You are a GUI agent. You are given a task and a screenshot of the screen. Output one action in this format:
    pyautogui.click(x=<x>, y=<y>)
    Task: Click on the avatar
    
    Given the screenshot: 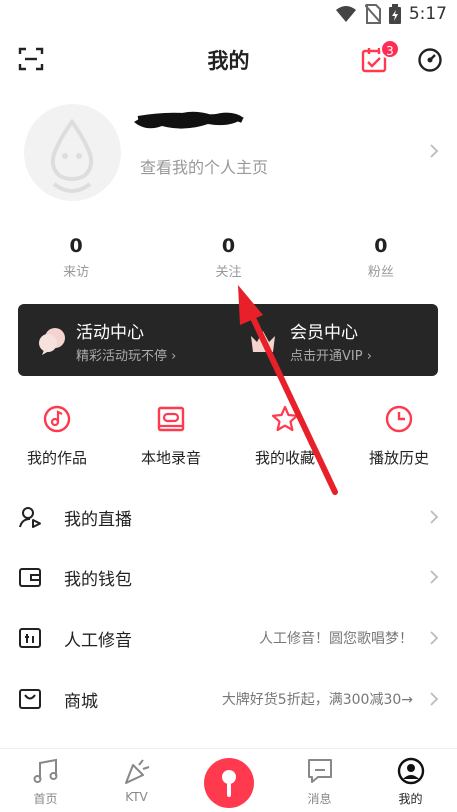 What is the action you would take?
    pyautogui.click(x=72, y=152)
    